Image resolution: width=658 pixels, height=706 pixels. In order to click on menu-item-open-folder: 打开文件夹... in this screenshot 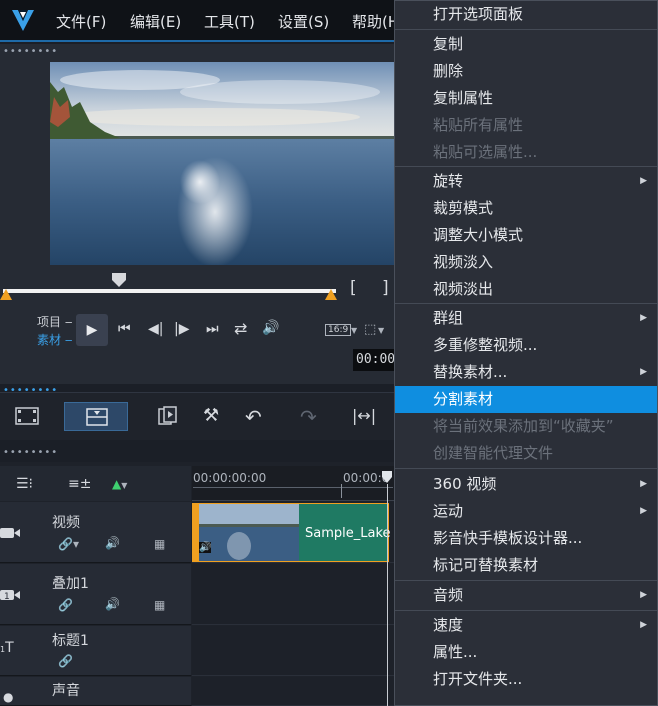, I will do `click(526, 679)`.